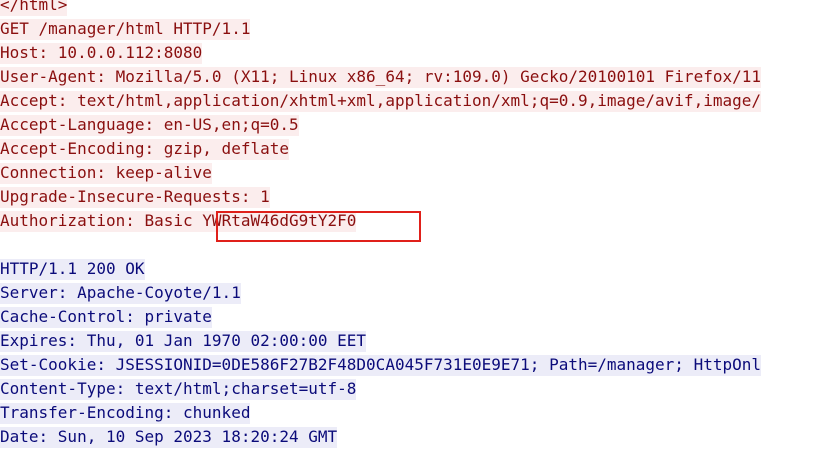 This screenshot has height=463, width=837. What do you see at coordinates (101, 53) in the screenshot?
I see `request-line-text: Host: 10.0.0.112:8080` at bounding box center [101, 53].